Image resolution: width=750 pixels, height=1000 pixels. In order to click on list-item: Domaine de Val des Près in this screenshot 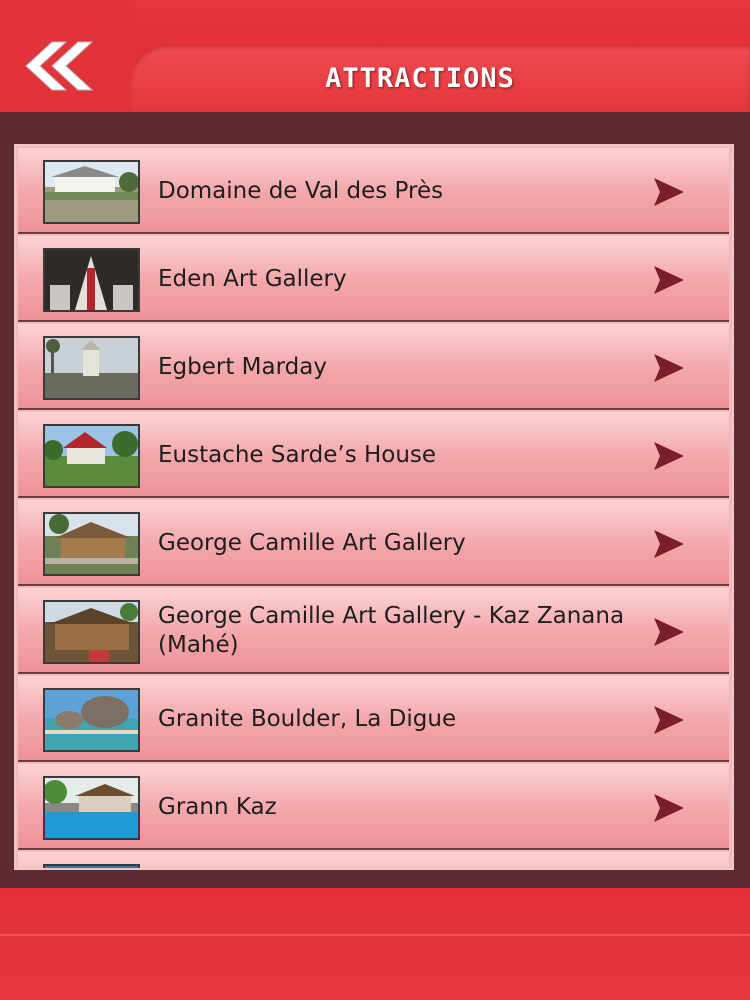, I will do `click(373, 191)`.